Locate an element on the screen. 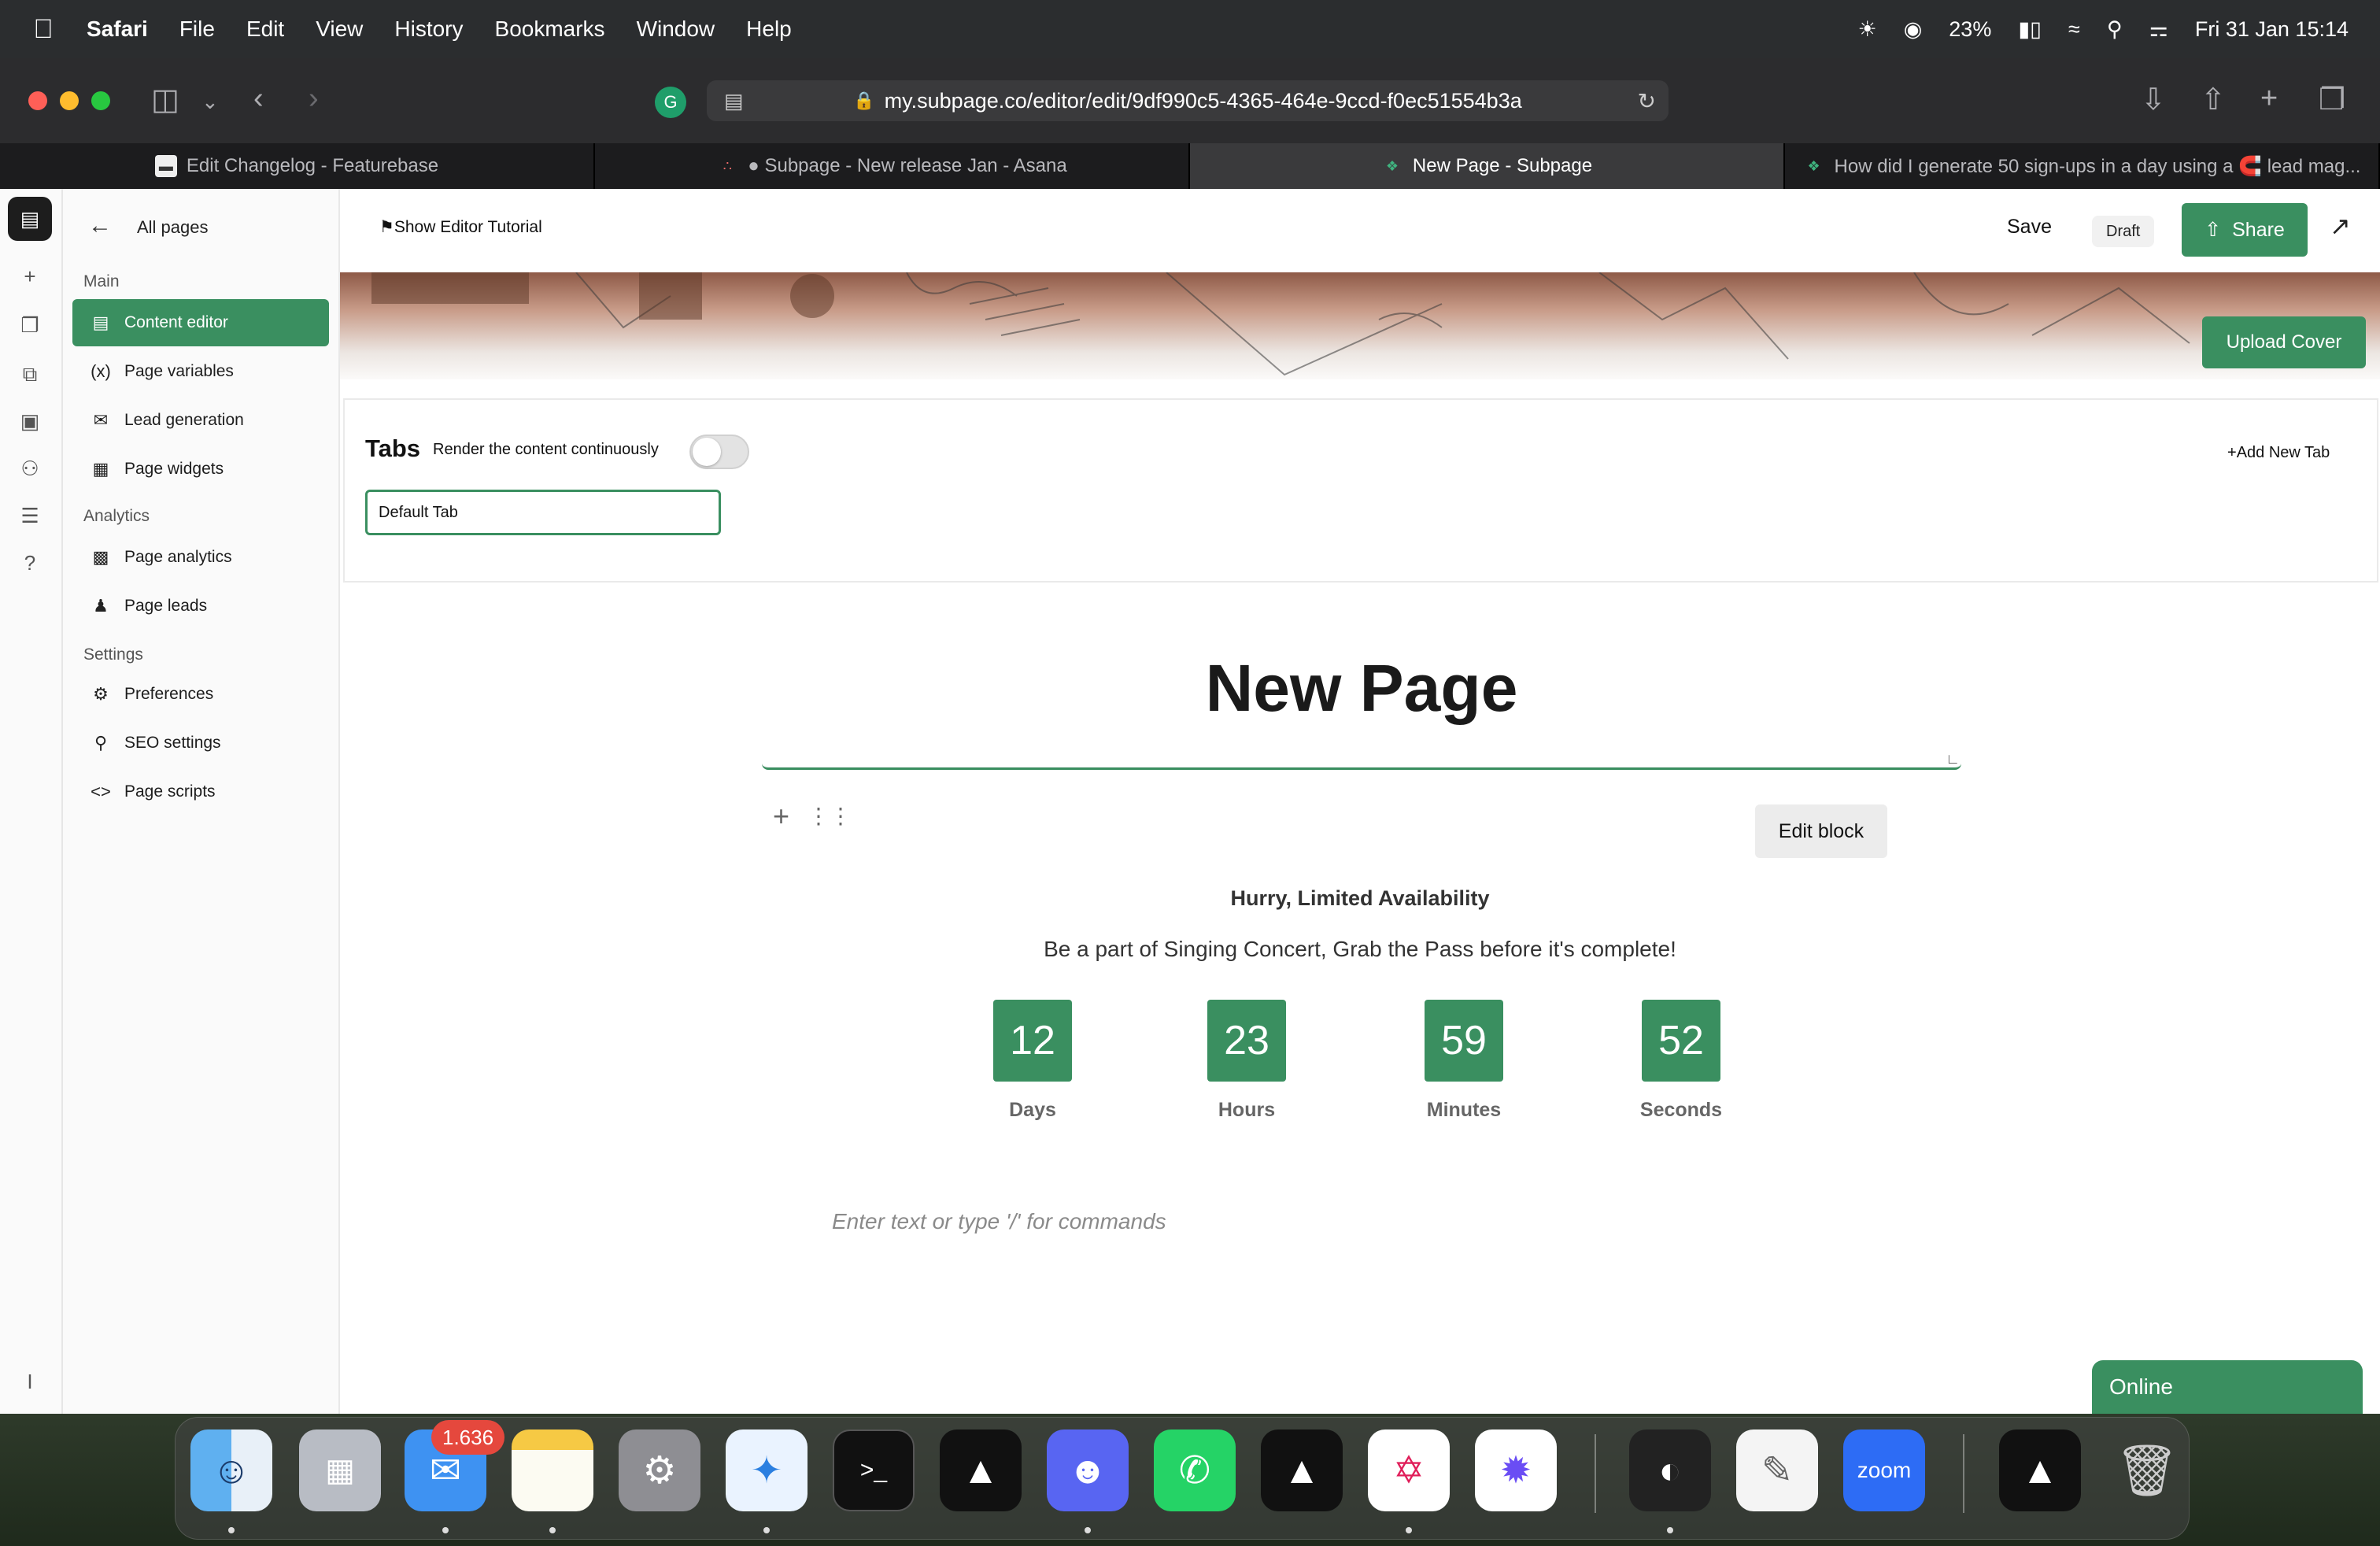 This screenshot has width=2380, height=1546. edit-block-button: Edit block is located at coordinates (1821, 831).